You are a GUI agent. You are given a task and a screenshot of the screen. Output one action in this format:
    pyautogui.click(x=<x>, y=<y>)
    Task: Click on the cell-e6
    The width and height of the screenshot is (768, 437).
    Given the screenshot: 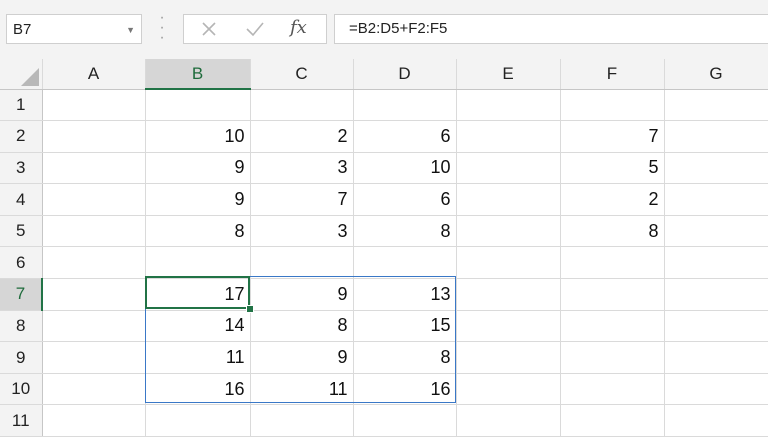 What is the action you would take?
    pyautogui.click(x=508, y=263)
    